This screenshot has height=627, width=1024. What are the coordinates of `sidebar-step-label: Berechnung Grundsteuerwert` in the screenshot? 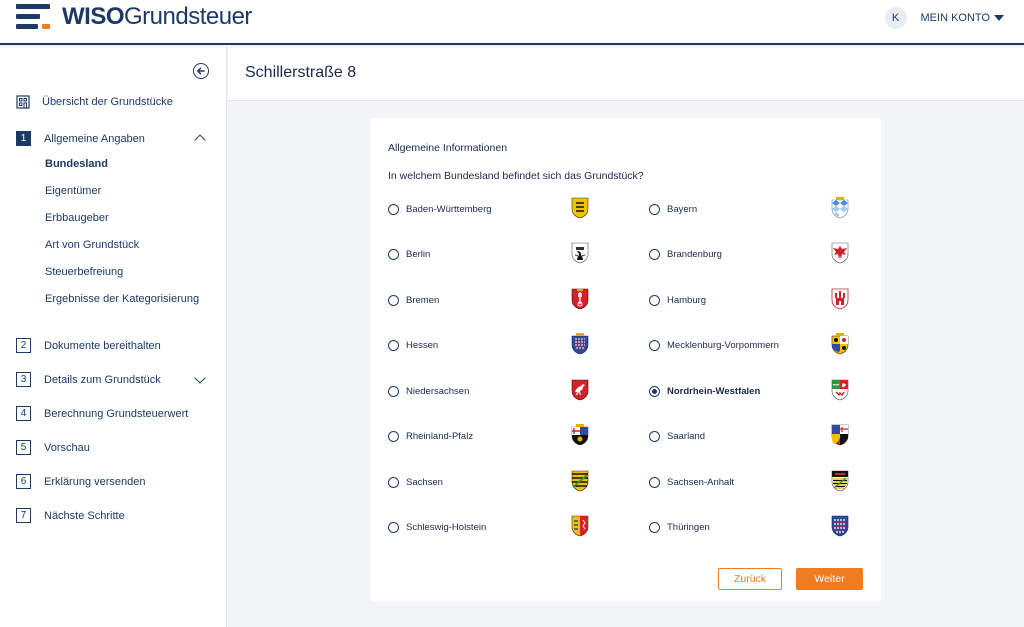 It's located at (116, 413).